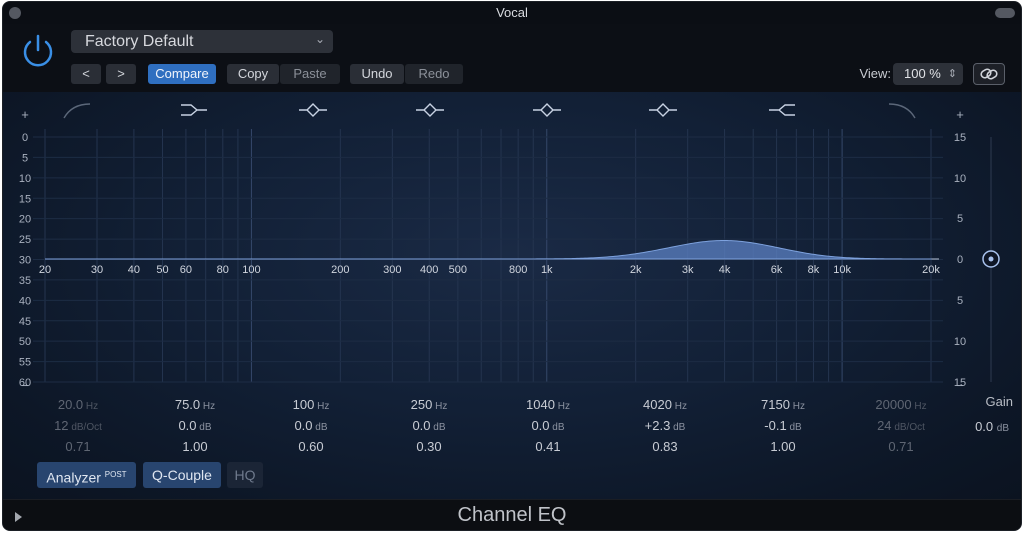  Describe the element at coordinates (77, 111) in the screenshot. I see `low-cut-icon` at that location.